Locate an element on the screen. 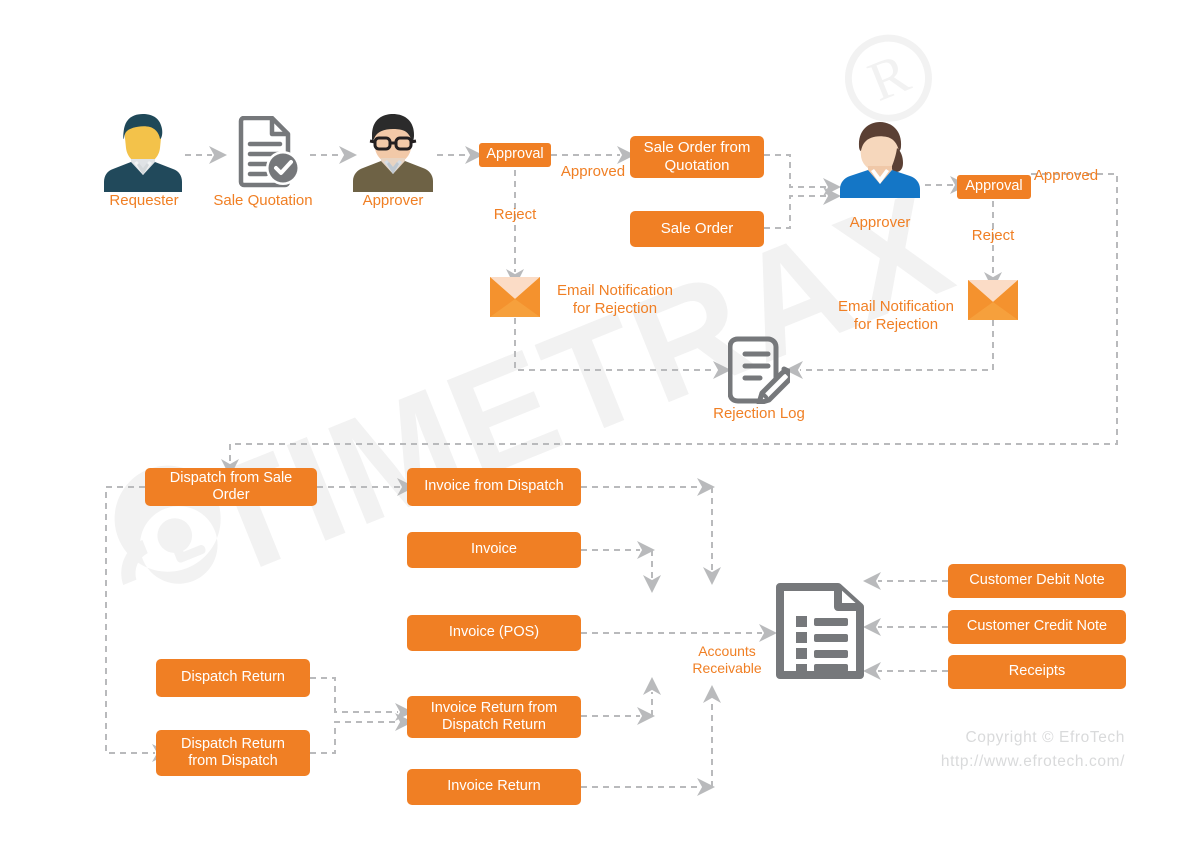 Image resolution: width=1200 pixels, height=864 pixels. approval-2-box: Approval is located at coordinates (994, 187).